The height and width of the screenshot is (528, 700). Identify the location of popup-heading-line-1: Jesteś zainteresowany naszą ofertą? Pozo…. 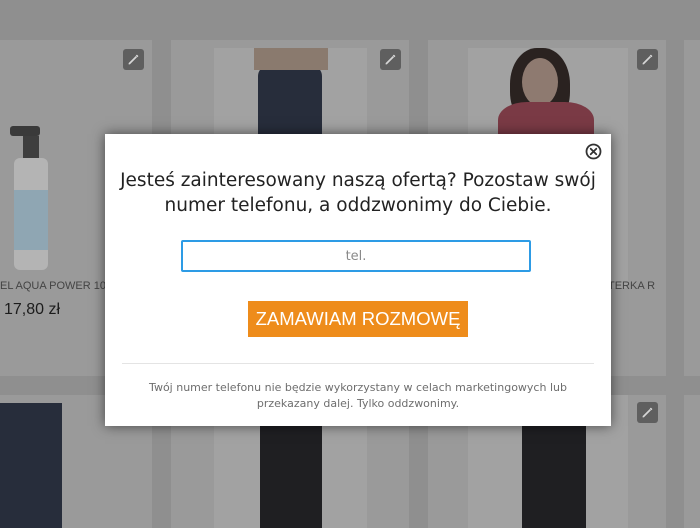
(358, 180).